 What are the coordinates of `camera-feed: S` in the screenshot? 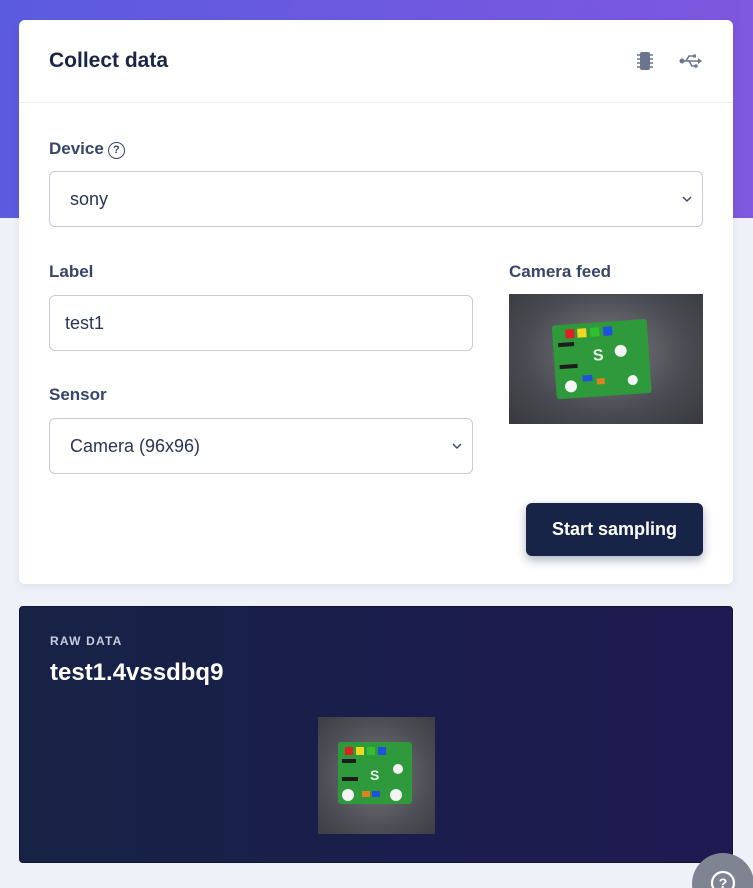 It's located at (606, 359).